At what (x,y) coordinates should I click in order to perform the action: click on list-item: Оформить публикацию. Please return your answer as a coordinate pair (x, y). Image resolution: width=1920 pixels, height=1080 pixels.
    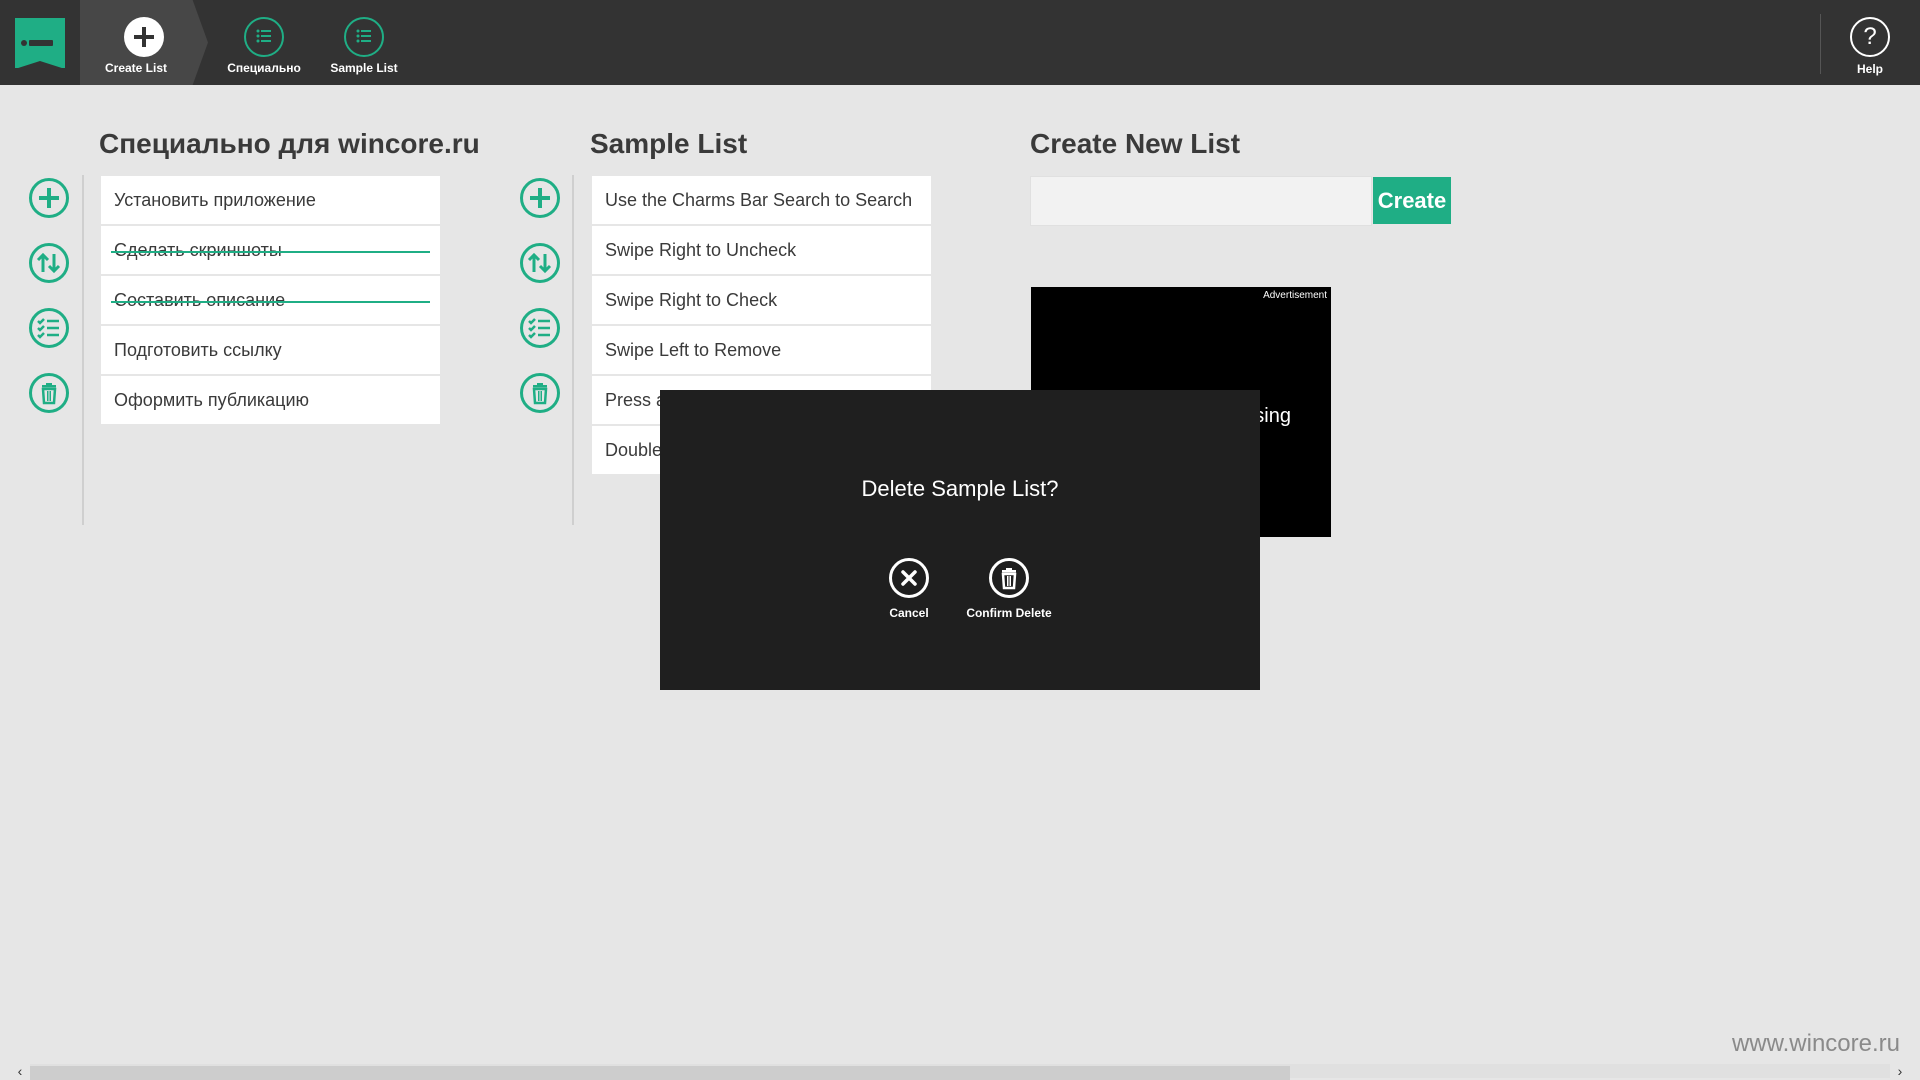
    Looking at the image, I should click on (270, 400).